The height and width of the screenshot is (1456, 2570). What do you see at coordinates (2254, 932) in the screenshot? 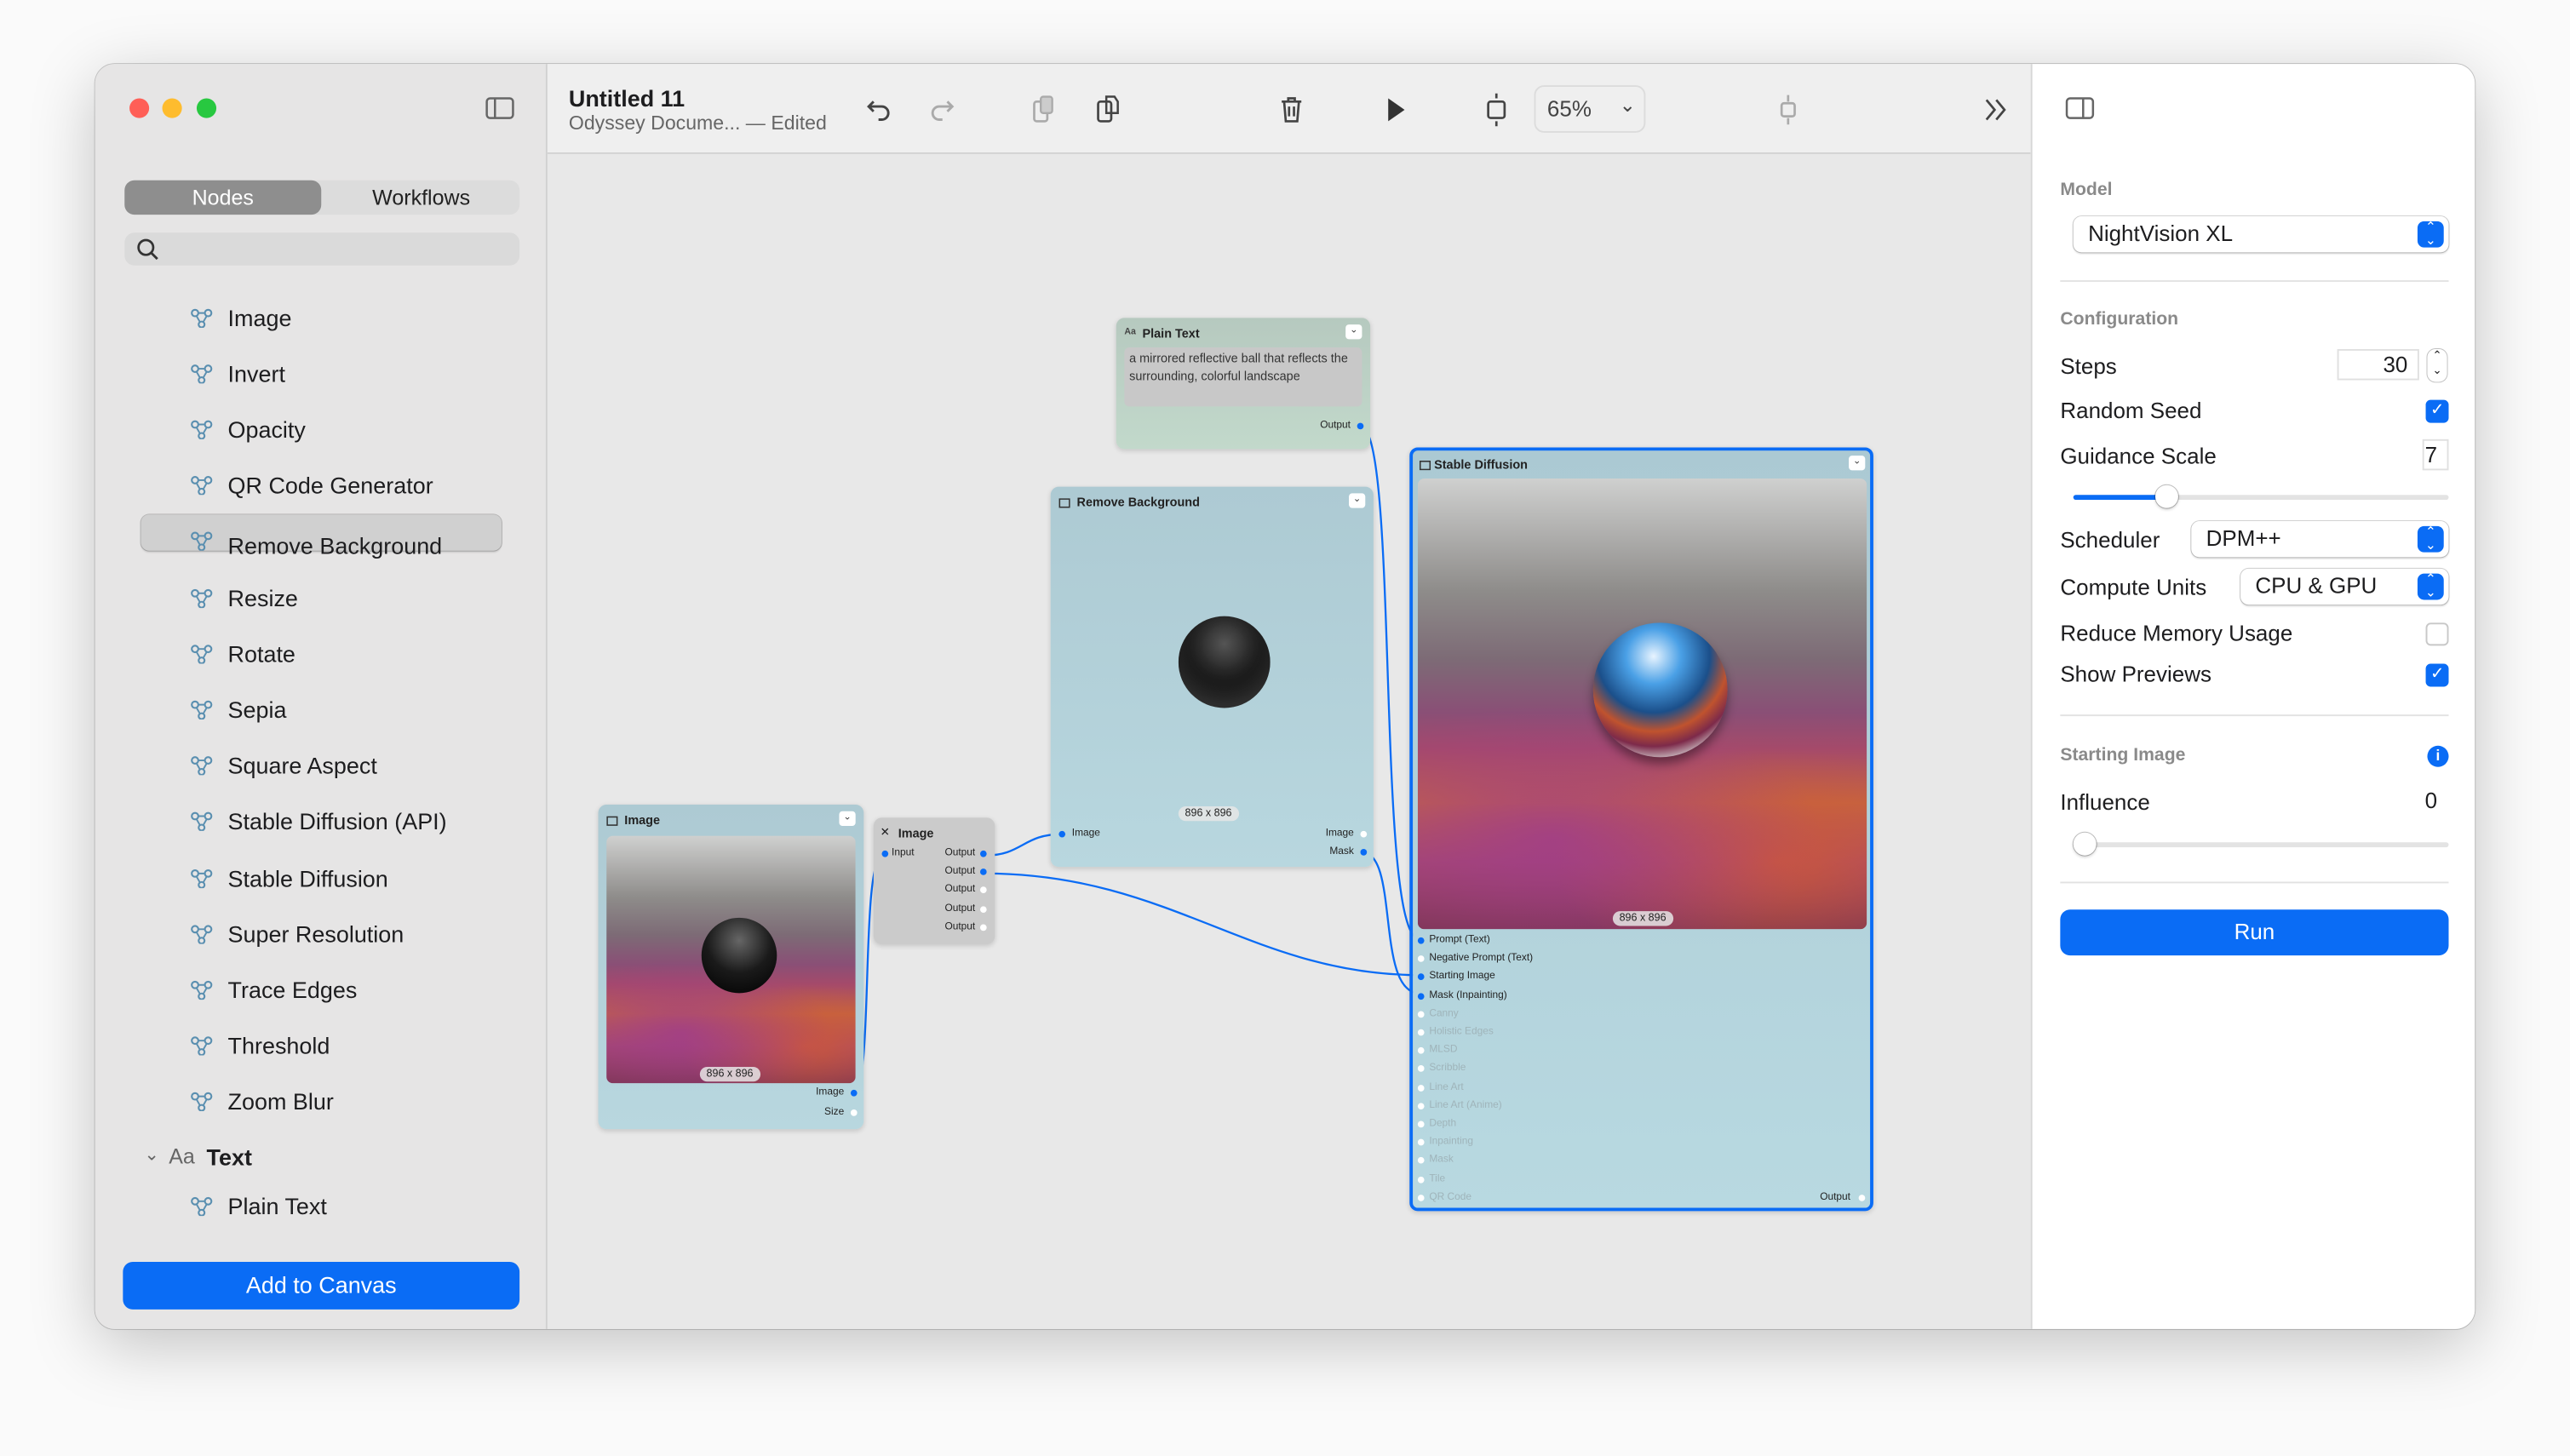
I see `run-button: Run` at bounding box center [2254, 932].